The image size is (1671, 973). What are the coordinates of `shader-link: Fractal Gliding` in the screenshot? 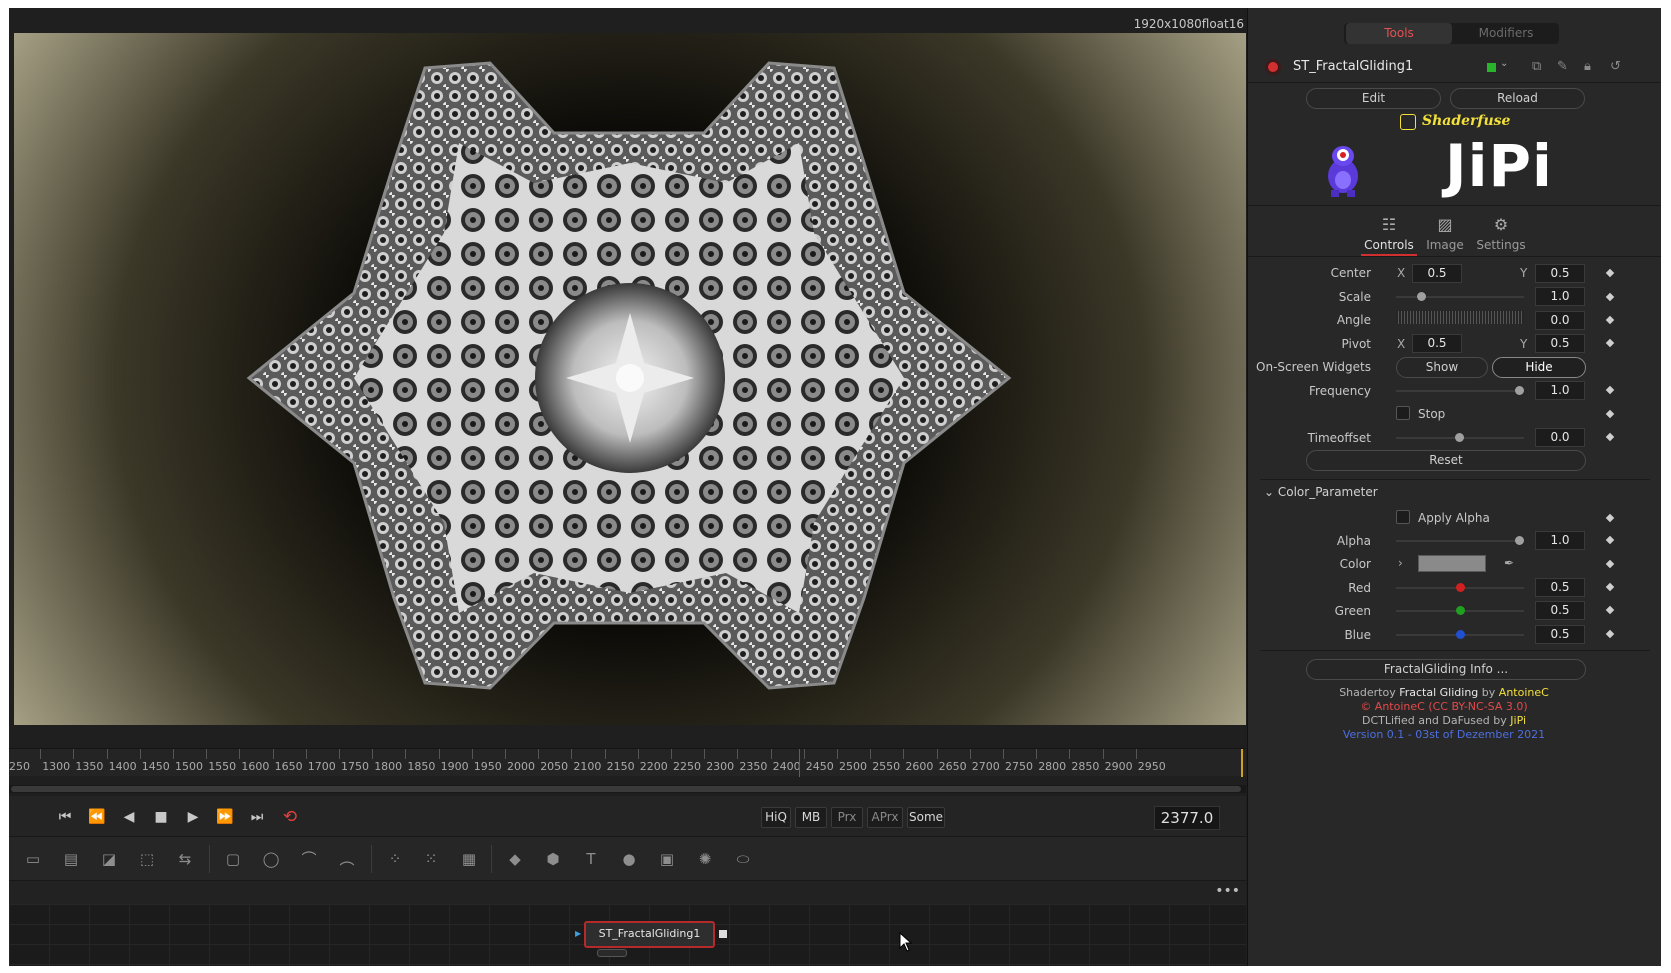 It's located at (1438, 692).